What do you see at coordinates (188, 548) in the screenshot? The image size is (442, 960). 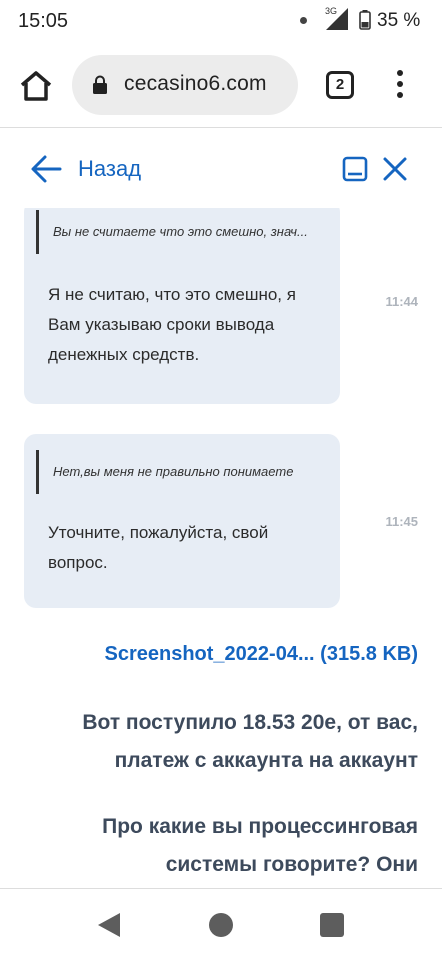 I see `message-text: Уточните, пожалуйста, свой вопрос.` at bounding box center [188, 548].